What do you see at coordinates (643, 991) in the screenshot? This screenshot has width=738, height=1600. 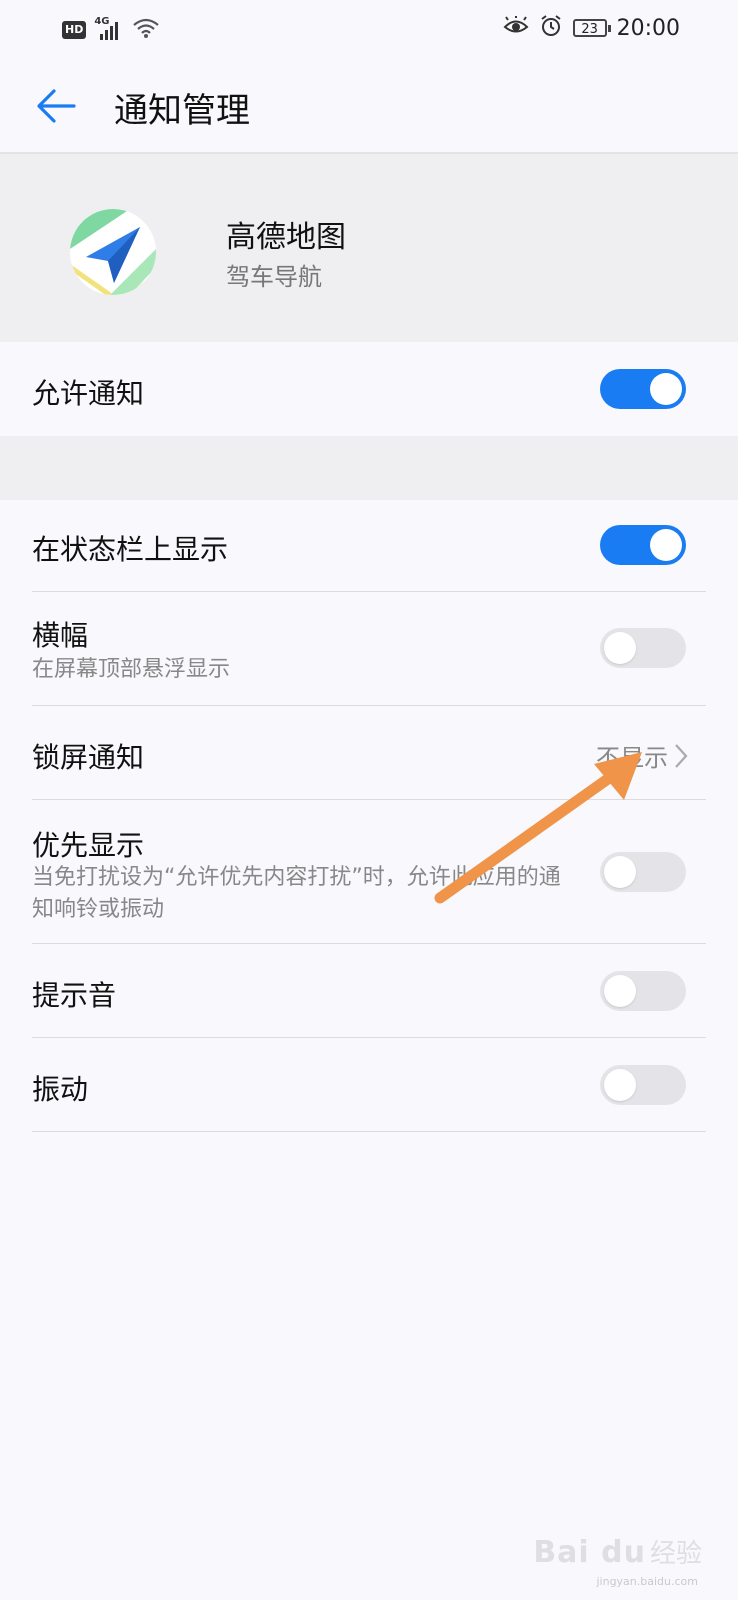 I see `sound-toggle` at bounding box center [643, 991].